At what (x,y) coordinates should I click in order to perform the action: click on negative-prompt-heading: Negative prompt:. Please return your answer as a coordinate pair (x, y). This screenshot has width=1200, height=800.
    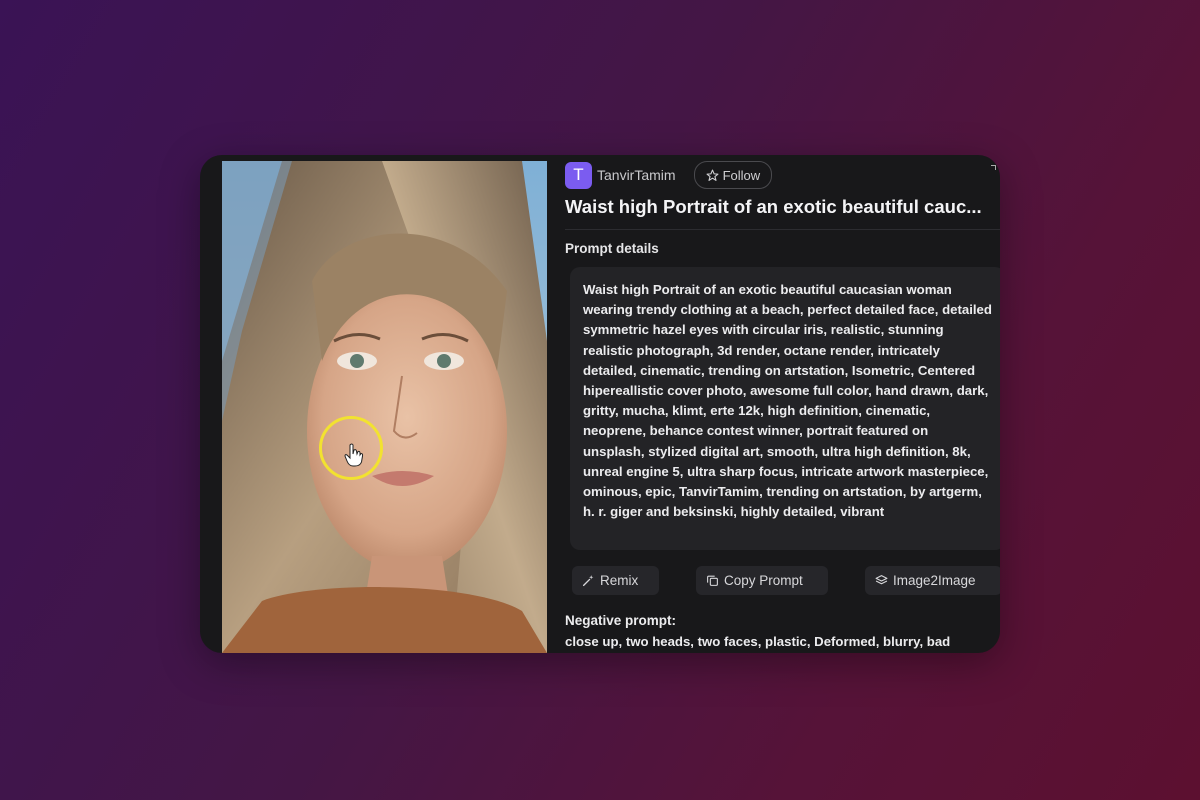
    Looking at the image, I should click on (621, 620).